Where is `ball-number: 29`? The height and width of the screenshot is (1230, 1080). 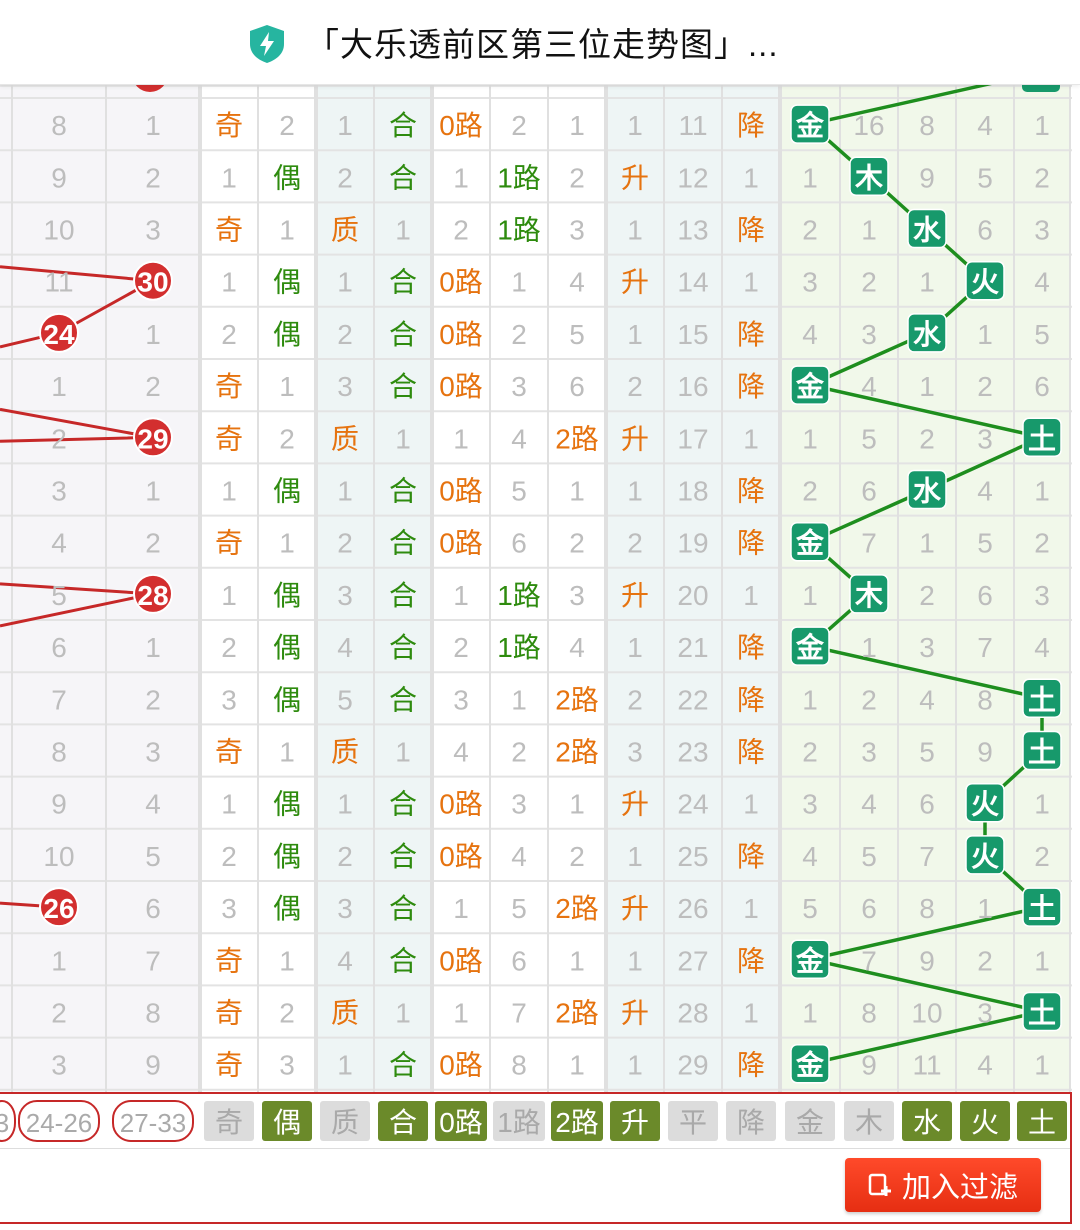 ball-number: 29 is located at coordinates (152, 438).